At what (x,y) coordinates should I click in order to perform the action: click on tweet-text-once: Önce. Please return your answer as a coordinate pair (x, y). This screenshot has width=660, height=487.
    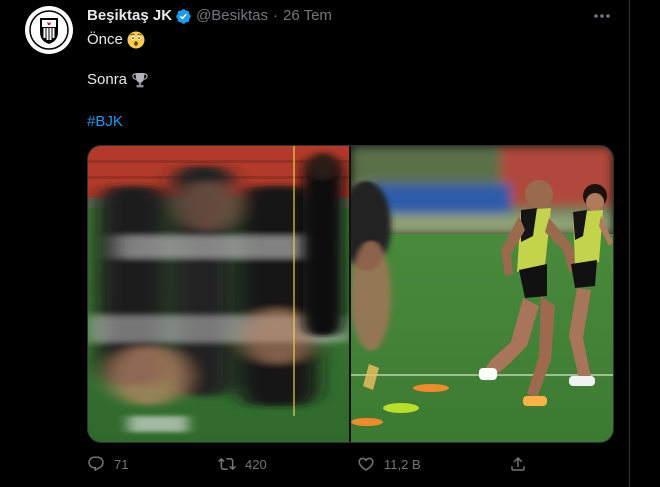
    Looking at the image, I should click on (105, 39).